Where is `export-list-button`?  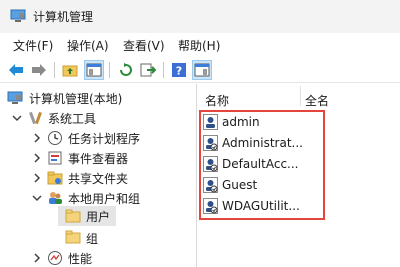
export-list-button is located at coordinates (148, 70).